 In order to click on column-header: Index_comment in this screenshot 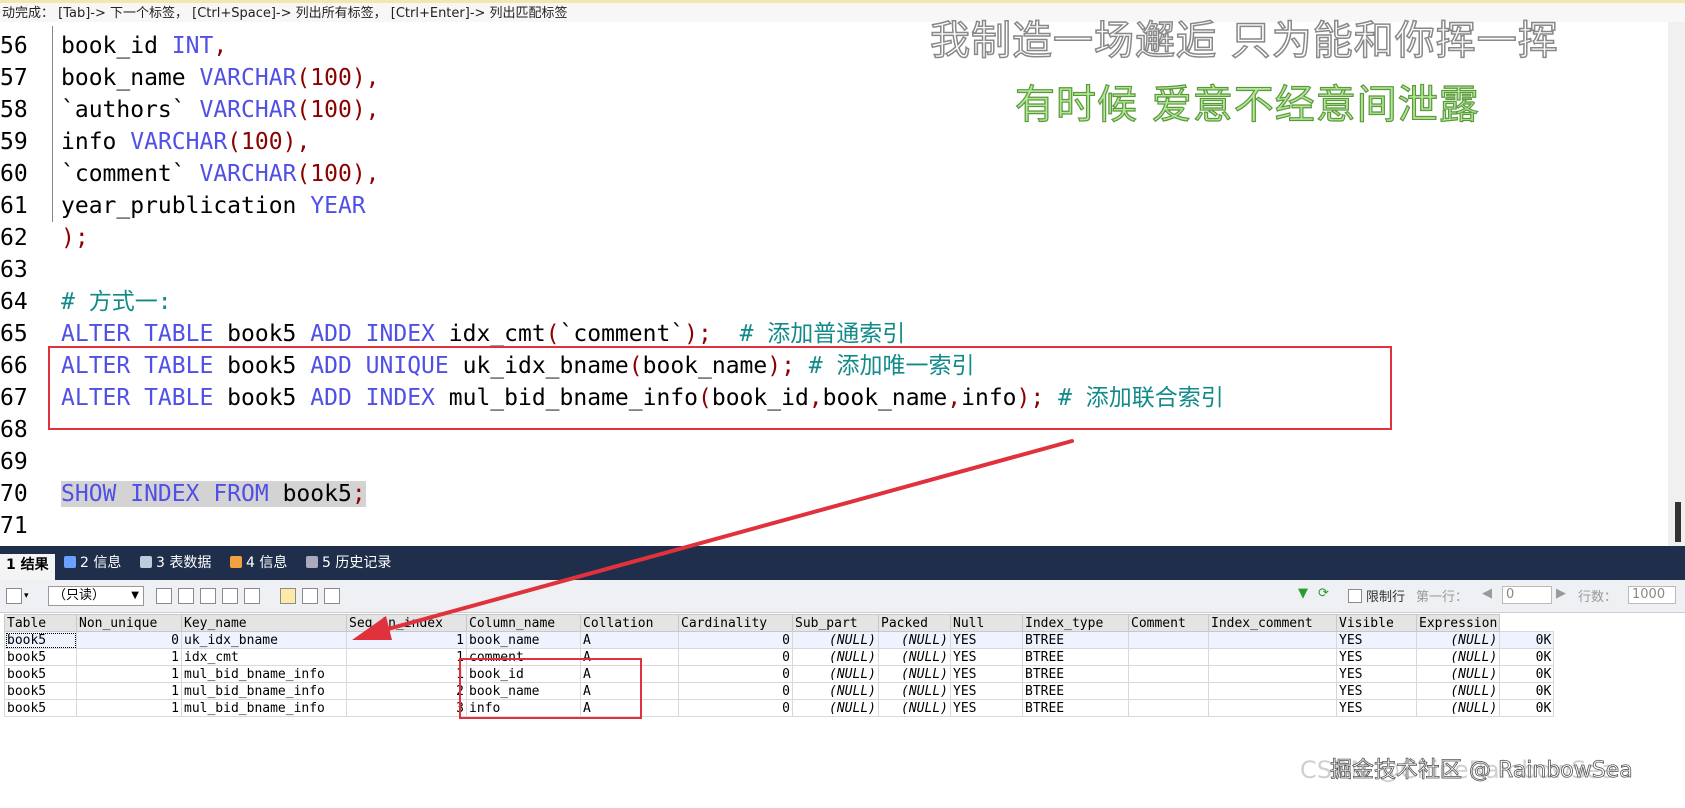, I will do `click(1272, 623)`.